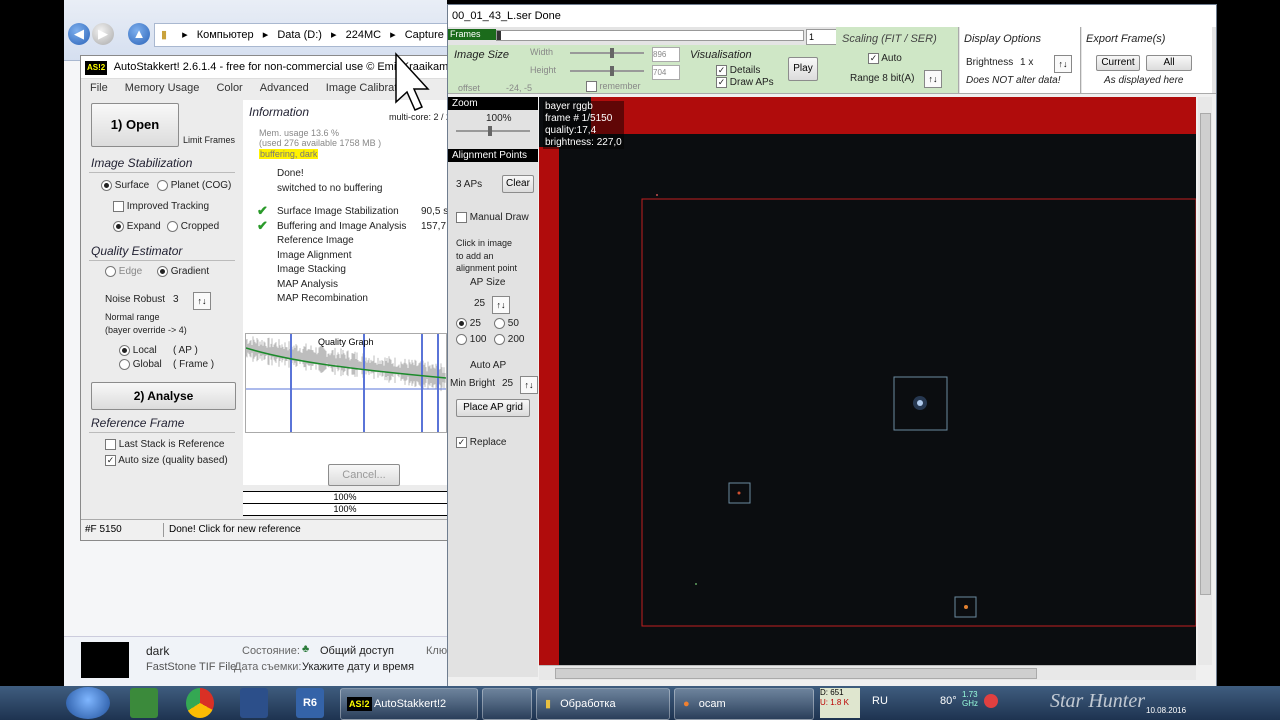 Image resolution: width=1280 pixels, height=720 pixels. Describe the element at coordinates (481, 442) in the screenshot. I see `replace-checkbox: ✓ Replace` at that location.